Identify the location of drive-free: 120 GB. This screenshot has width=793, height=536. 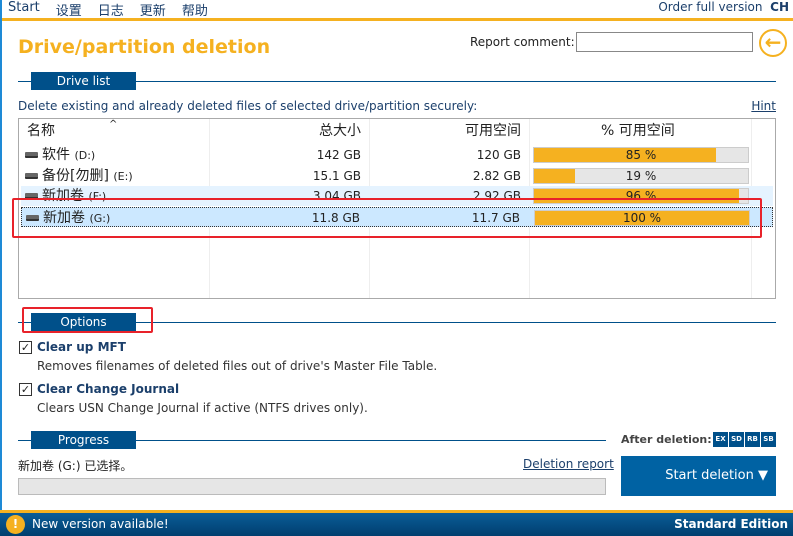
(498, 155).